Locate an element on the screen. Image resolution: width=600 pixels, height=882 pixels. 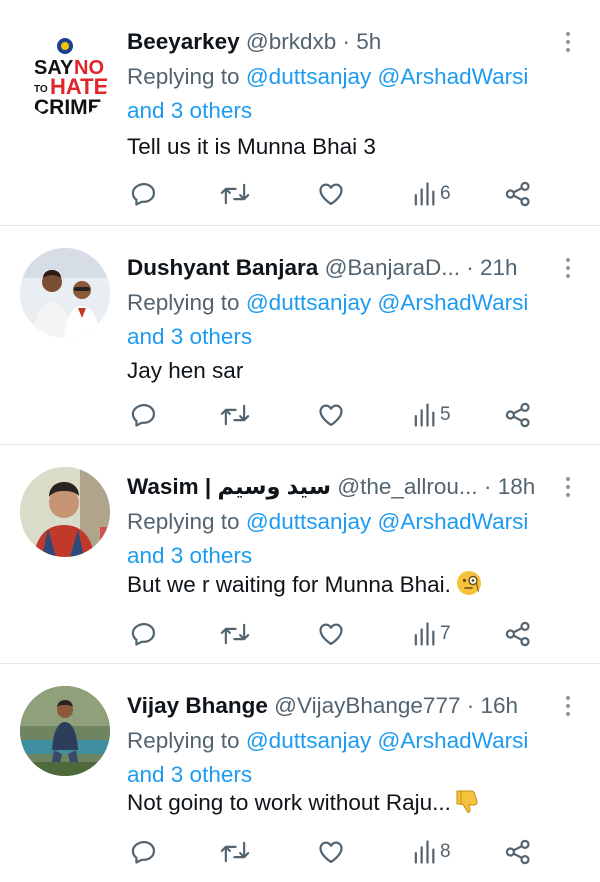
tweet-text-content: But we r waiting for Munna Bhai. is located at coordinates (289, 584).